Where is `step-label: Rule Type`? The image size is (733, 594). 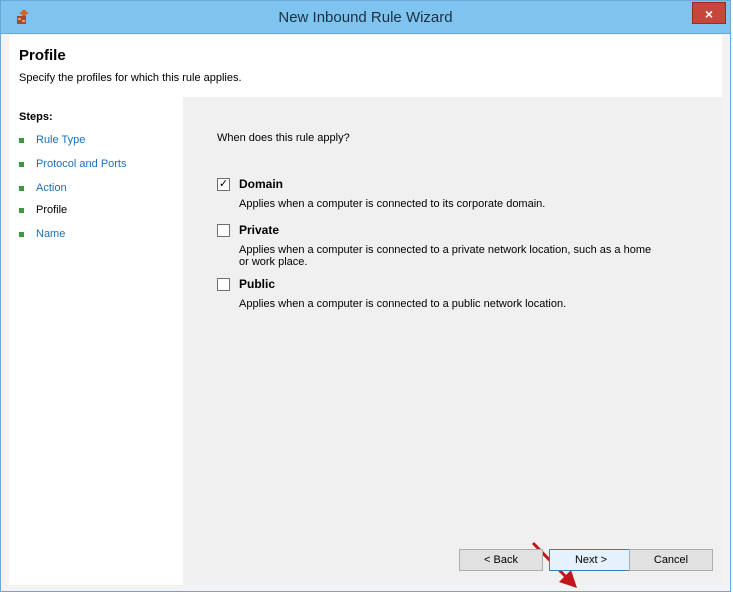 step-label: Rule Type is located at coordinates (61, 140).